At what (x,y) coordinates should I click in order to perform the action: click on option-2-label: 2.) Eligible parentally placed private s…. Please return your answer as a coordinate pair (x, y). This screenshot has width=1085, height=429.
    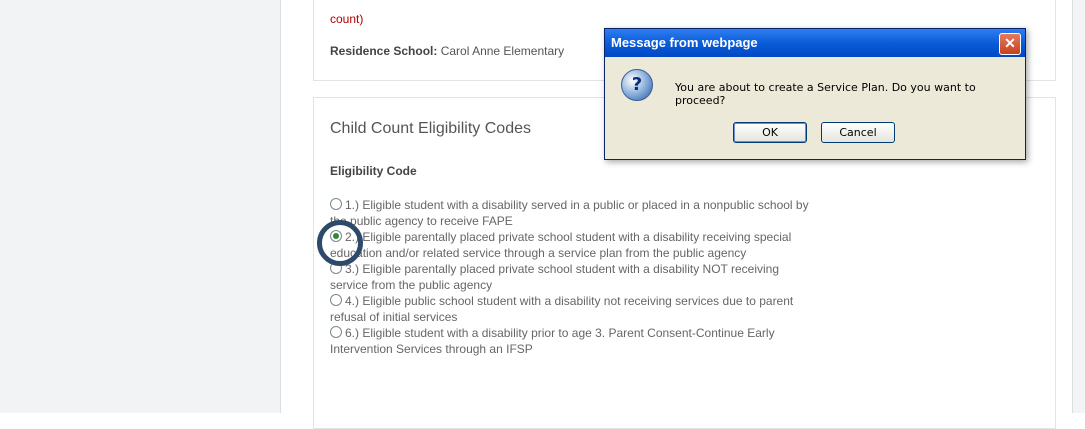
    Looking at the image, I should click on (561, 245).